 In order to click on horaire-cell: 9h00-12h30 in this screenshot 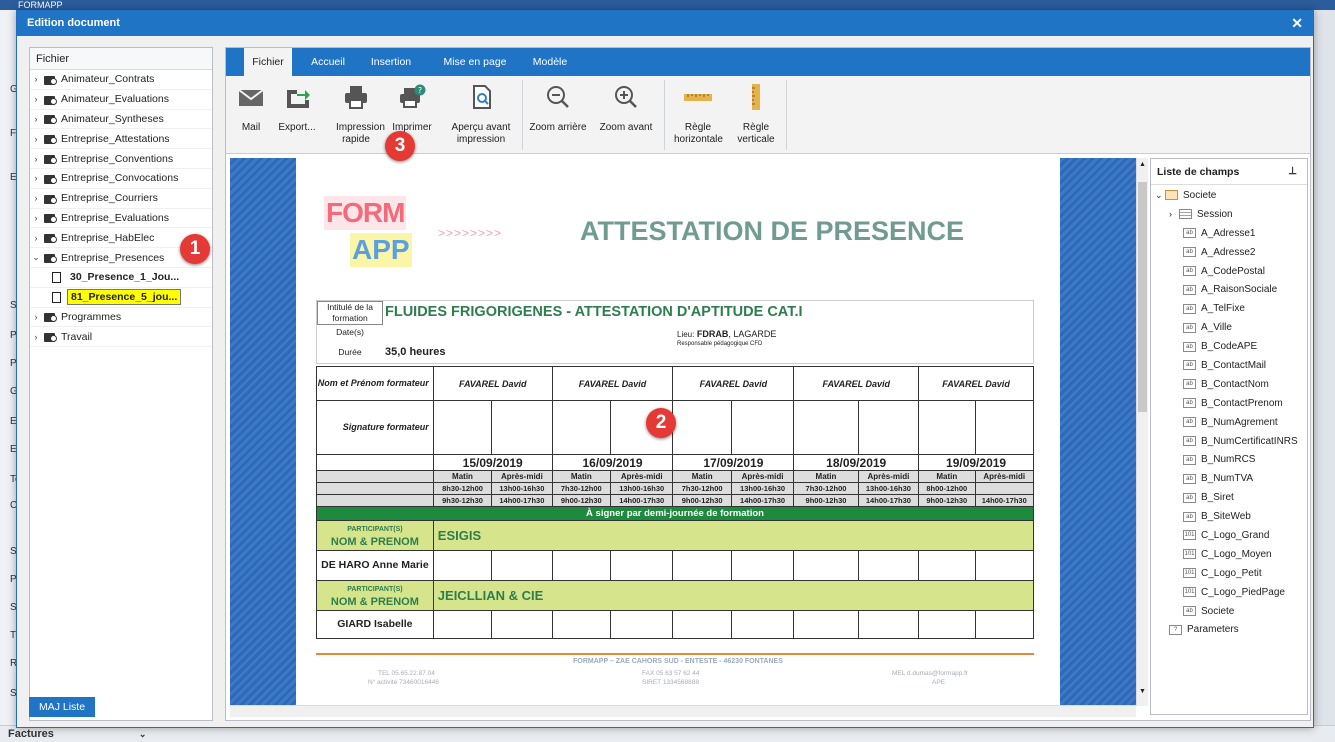, I will do `click(947, 500)`.